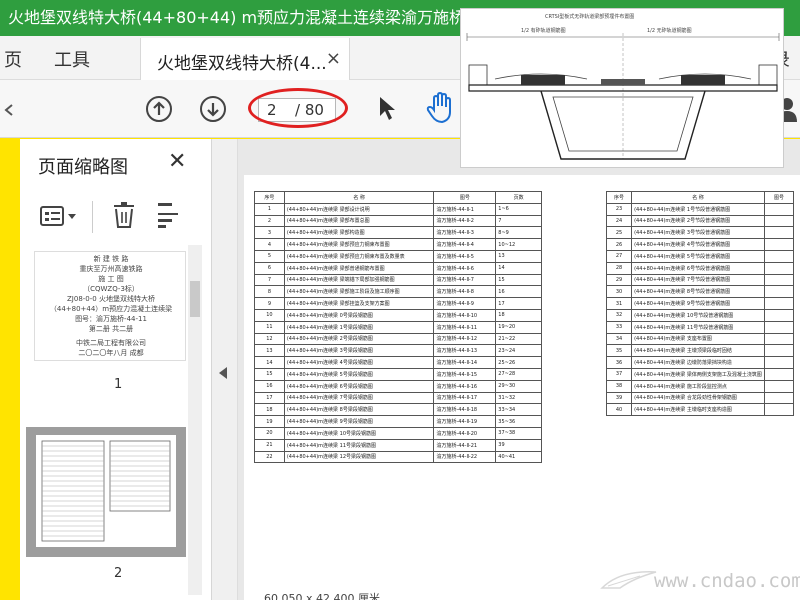 The image size is (800, 600). I want to click on collapse-panel-icon, so click(223, 373).